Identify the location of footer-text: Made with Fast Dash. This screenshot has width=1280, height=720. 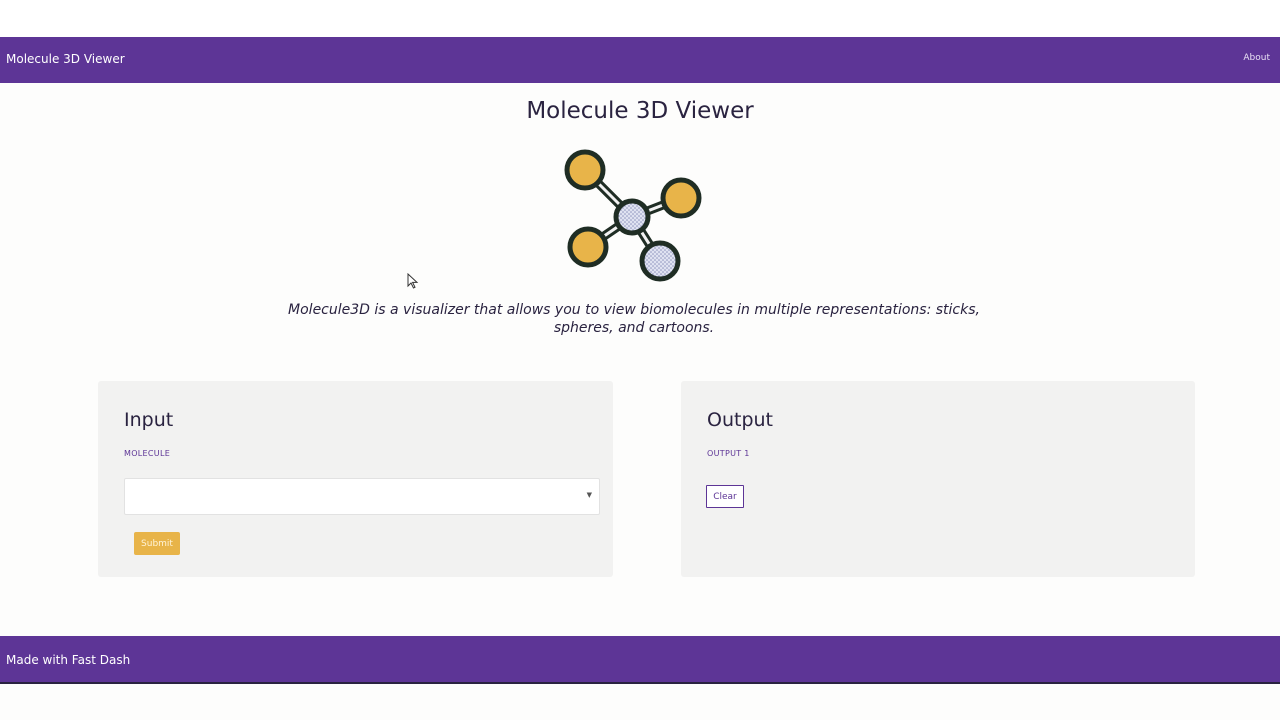
(68, 660).